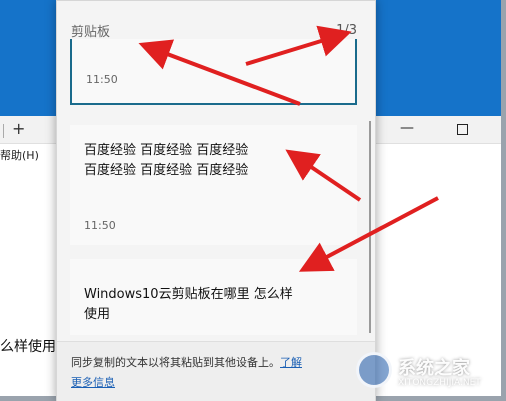  I want to click on clipboard-item-text: 百度经验 百度经验 百度经验 百度经验 百度经验 百度经验, so click(166, 161).